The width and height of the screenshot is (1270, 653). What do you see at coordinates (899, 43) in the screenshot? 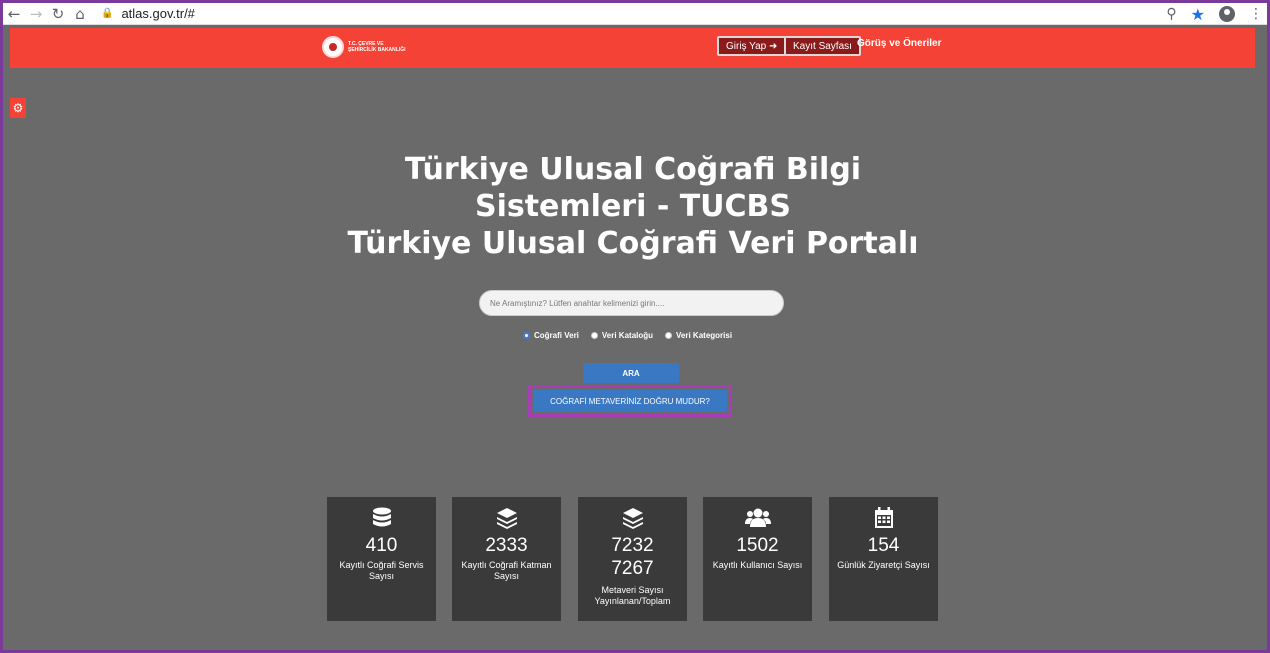
I see `feedback-link: Görüş ve Öneriler` at bounding box center [899, 43].